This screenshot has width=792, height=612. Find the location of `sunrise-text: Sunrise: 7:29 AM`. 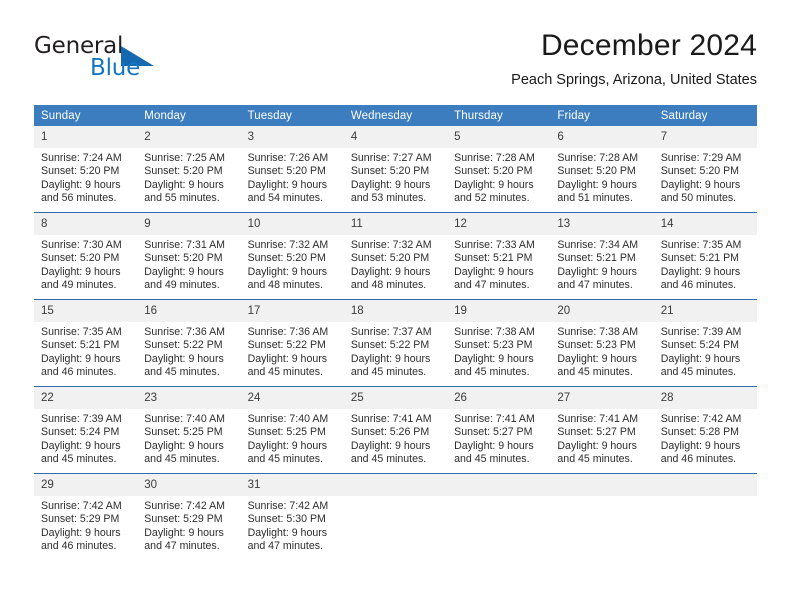

sunrise-text: Sunrise: 7:29 AM is located at coordinates (701, 158).